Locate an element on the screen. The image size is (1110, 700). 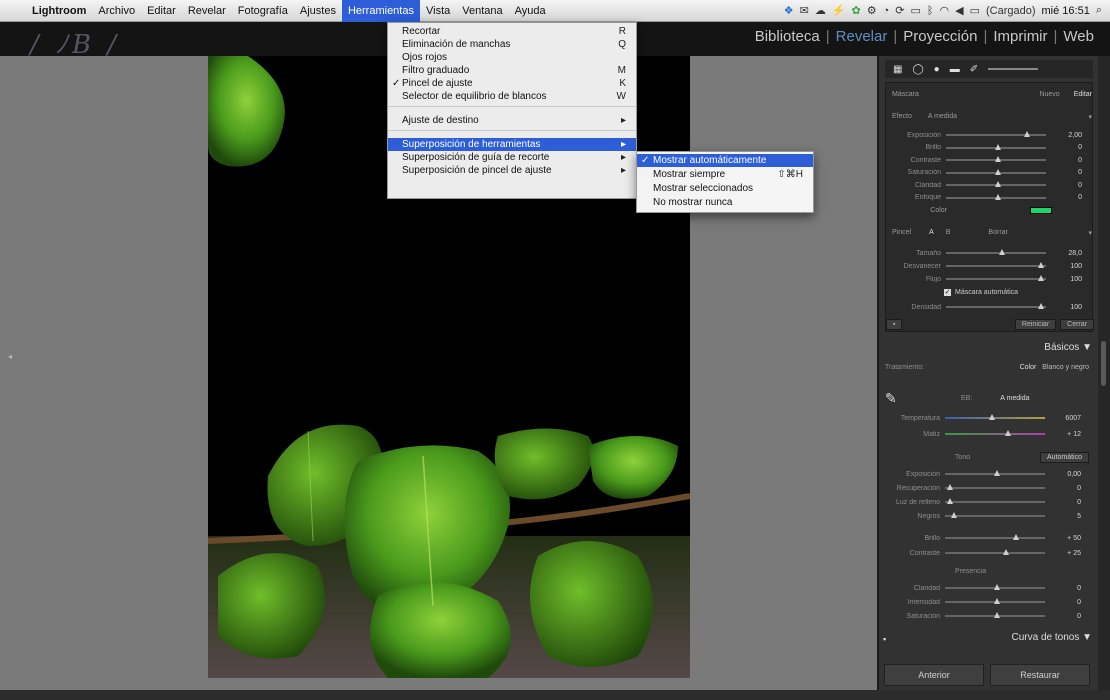
tone-0-track is located at coordinates (995, 473).